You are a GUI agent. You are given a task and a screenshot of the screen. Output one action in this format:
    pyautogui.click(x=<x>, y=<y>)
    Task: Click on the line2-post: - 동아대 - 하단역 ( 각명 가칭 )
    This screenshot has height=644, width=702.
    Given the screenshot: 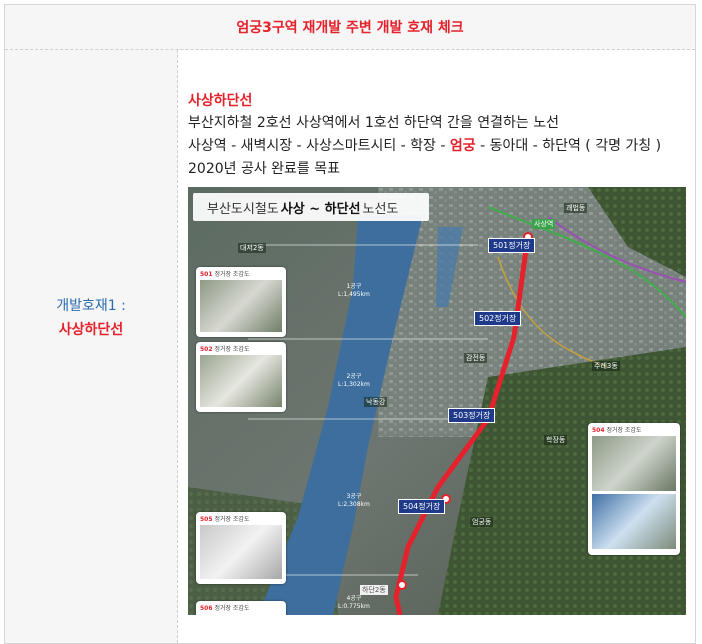 What is the action you would take?
    pyautogui.click(x=568, y=146)
    